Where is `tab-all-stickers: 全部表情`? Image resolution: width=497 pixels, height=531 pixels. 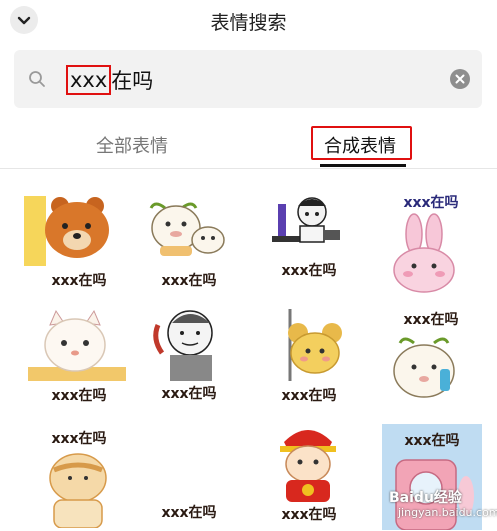 tab-all-stickers: 全部表情 is located at coordinates (132, 145).